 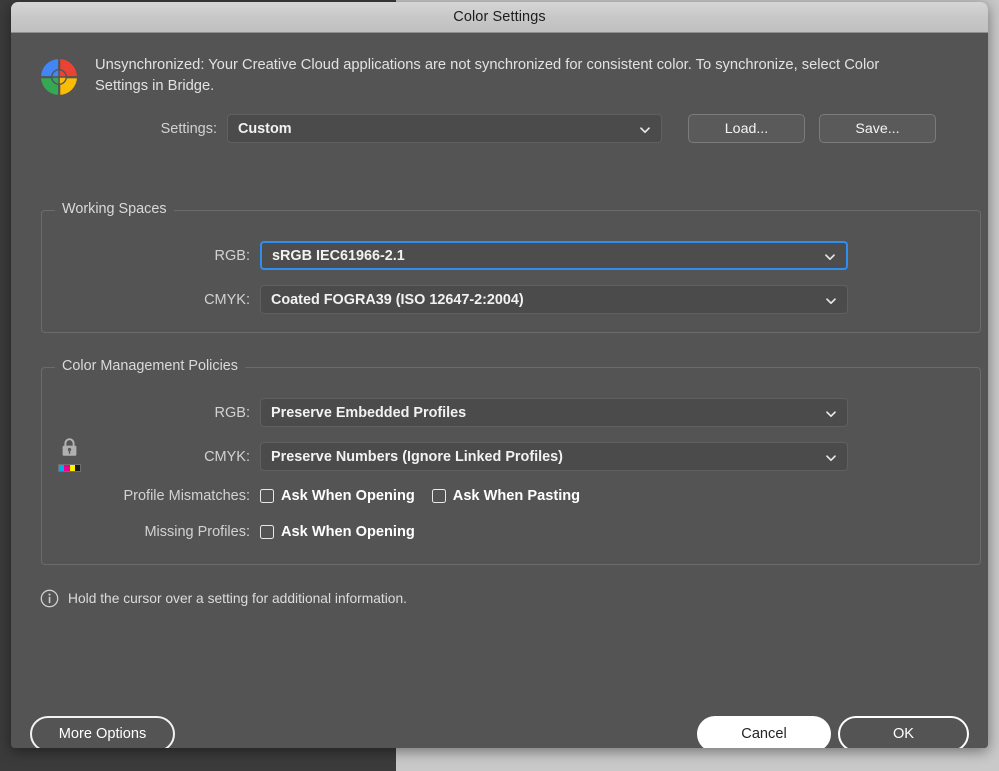 I want to click on working-spaces-cmyk-label: CMYK:, so click(x=227, y=299).